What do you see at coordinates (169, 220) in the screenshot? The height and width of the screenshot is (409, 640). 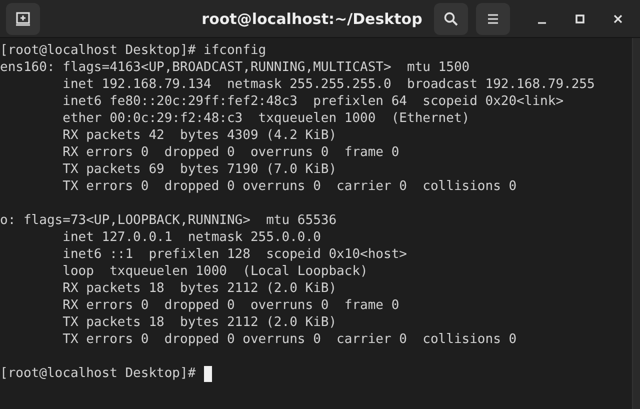 I see `terminal-line: o: flags=73<UP,LOOPBACK,RUNNING> mtu 65536` at bounding box center [169, 220].